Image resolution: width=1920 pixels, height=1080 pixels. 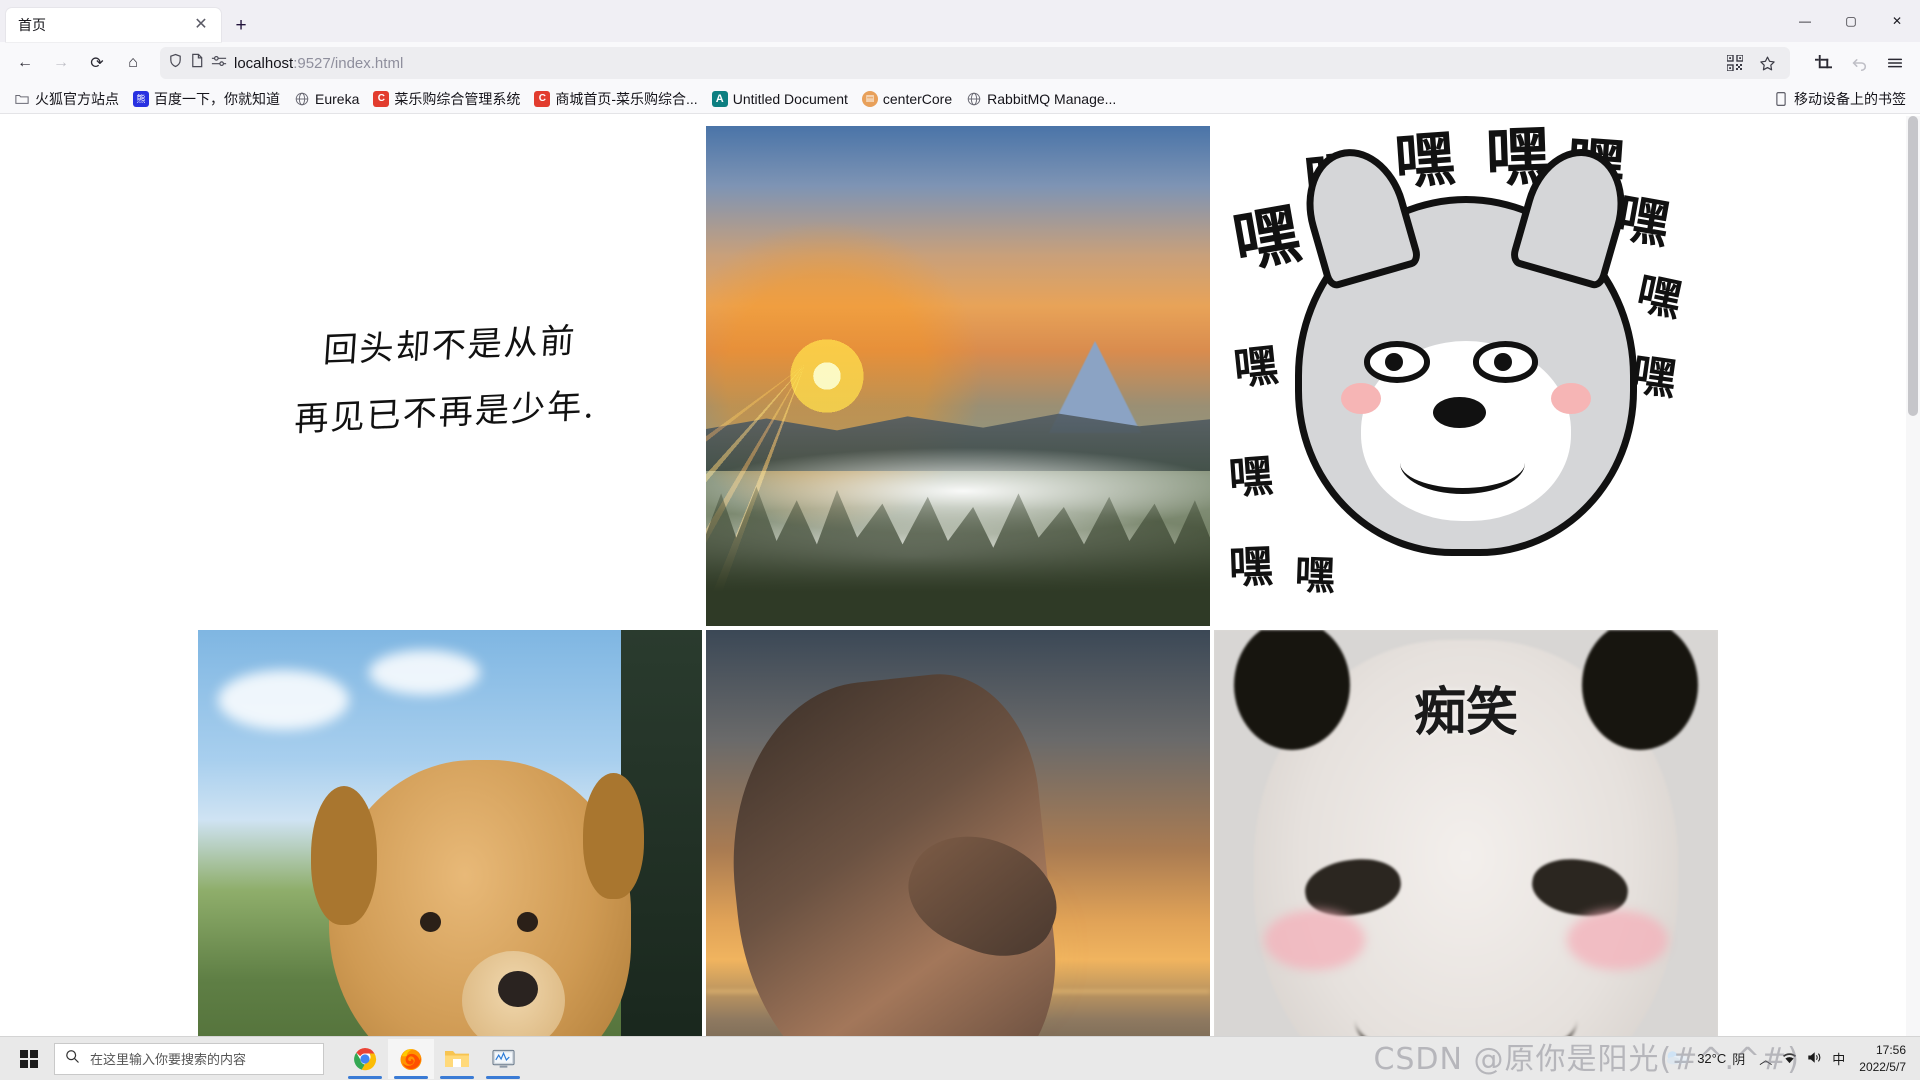 I want to click on bookmark-label: Eureka, so click(x=337, y=98).